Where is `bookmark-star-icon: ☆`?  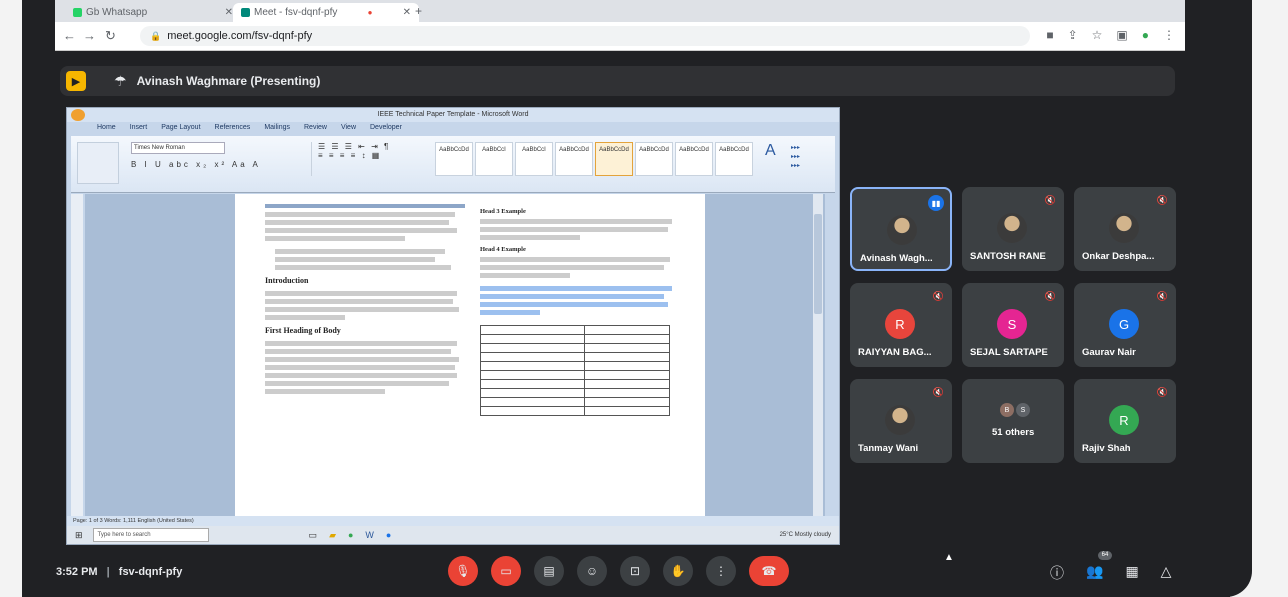 bookmark-star-icon: ☆ is located at coordinates (1097, 35).